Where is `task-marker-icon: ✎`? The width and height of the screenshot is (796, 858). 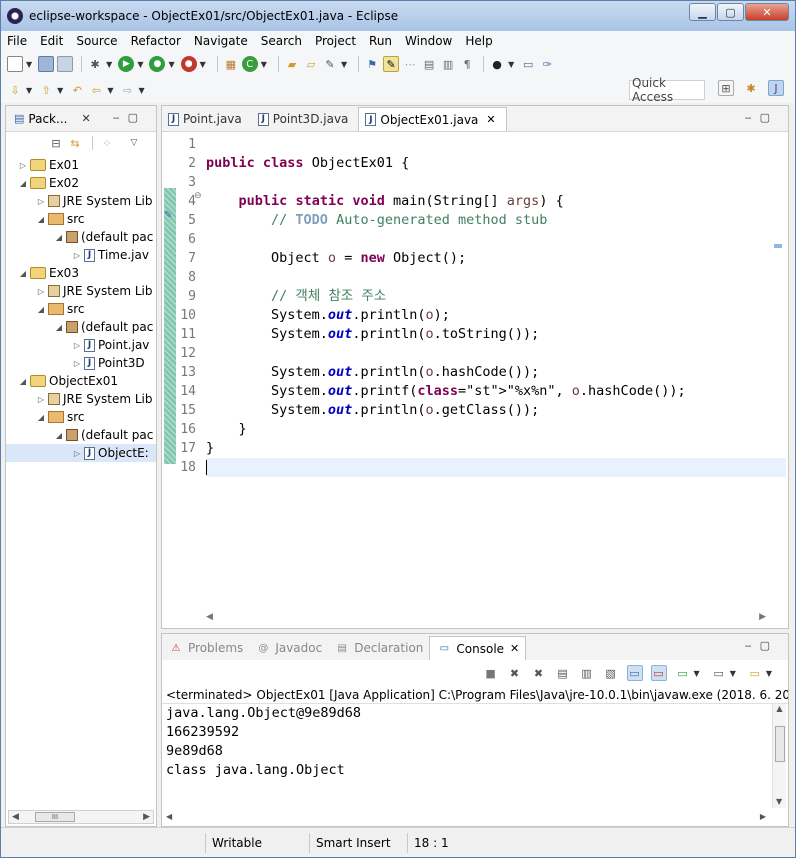
task-marker-icon: ✎ is located at coordinates (168, 215).